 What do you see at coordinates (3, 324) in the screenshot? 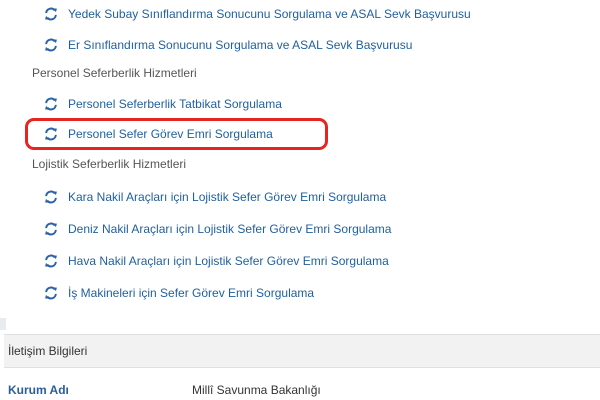
I see `panel-corner-decoration` at bounding box center [3, 324].